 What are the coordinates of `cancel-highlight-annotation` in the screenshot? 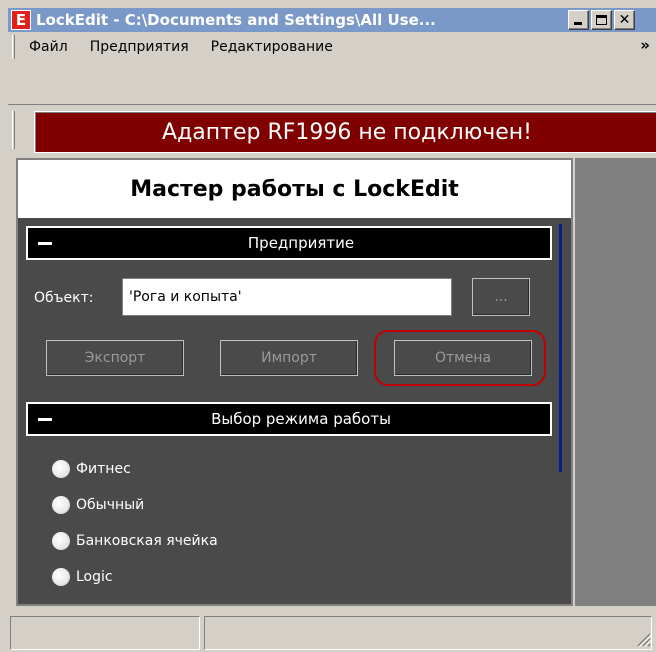 It's located at (460, 358).